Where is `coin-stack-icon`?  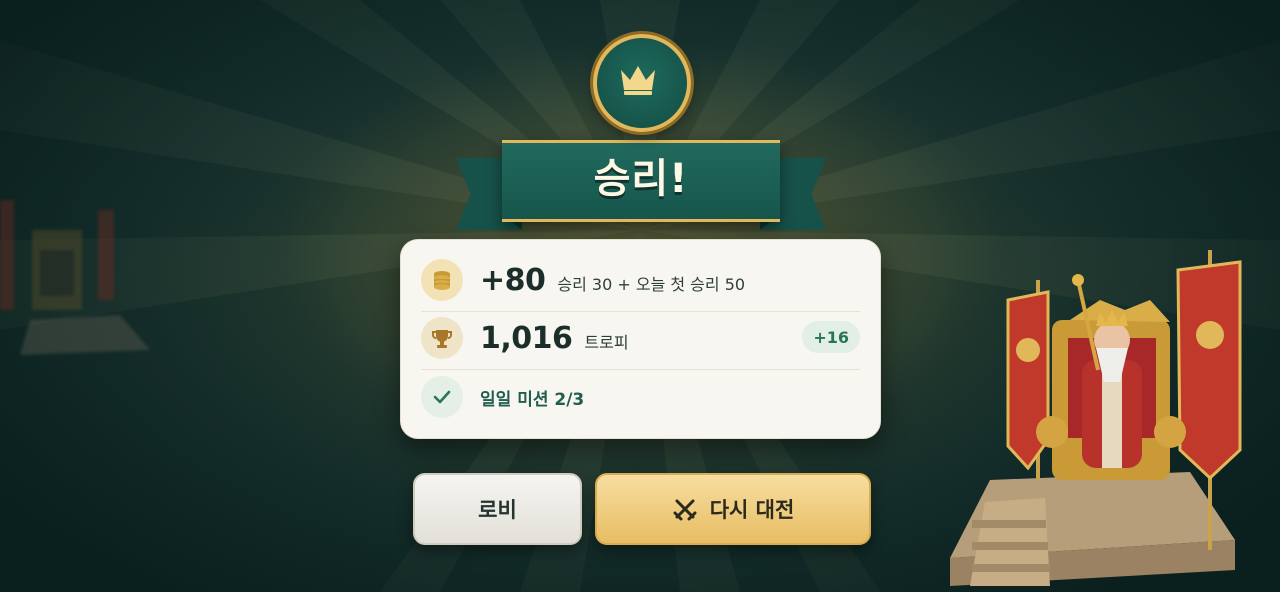
coin-stack-icon is located at coordinates (442, 280).